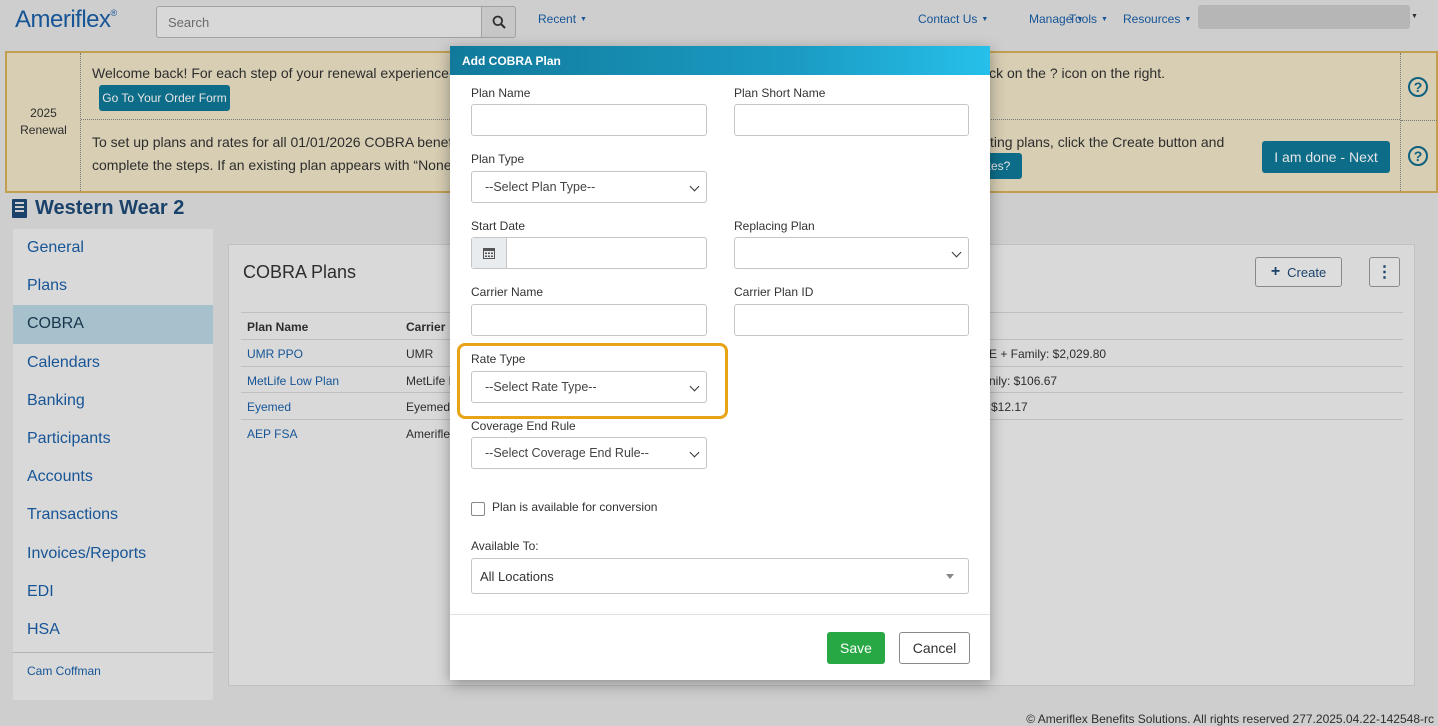 Image resolution: width=1438 pixels, height=726 pixels. What do you see at coordinates (511, 60) in the screenshot?
I see `dialog-title: Add COBRA Plan` at bounding box center [511, 60].